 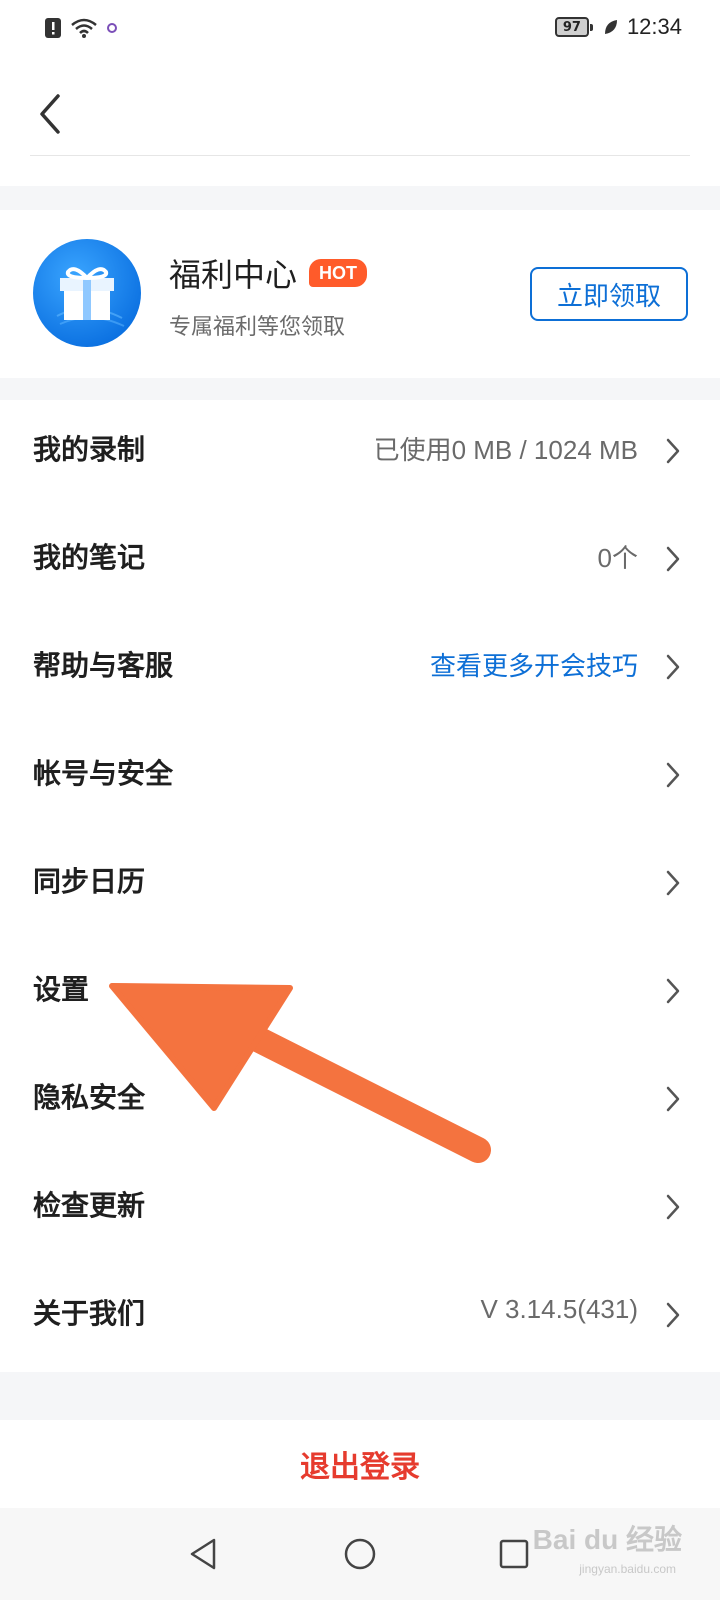 I want to click on alert-icon, so click(x=53, y=28).